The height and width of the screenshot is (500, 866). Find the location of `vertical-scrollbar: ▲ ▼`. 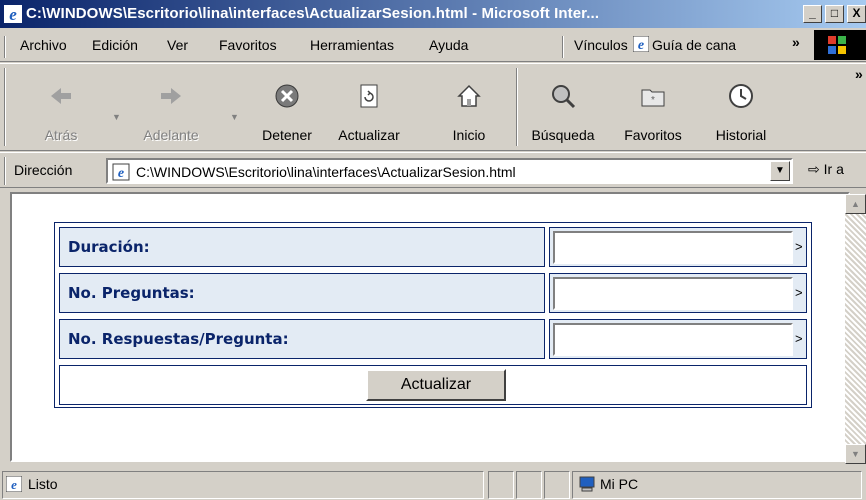

vertical-scrollbar: ▲ ▼ is located at coordinates (855, 329).